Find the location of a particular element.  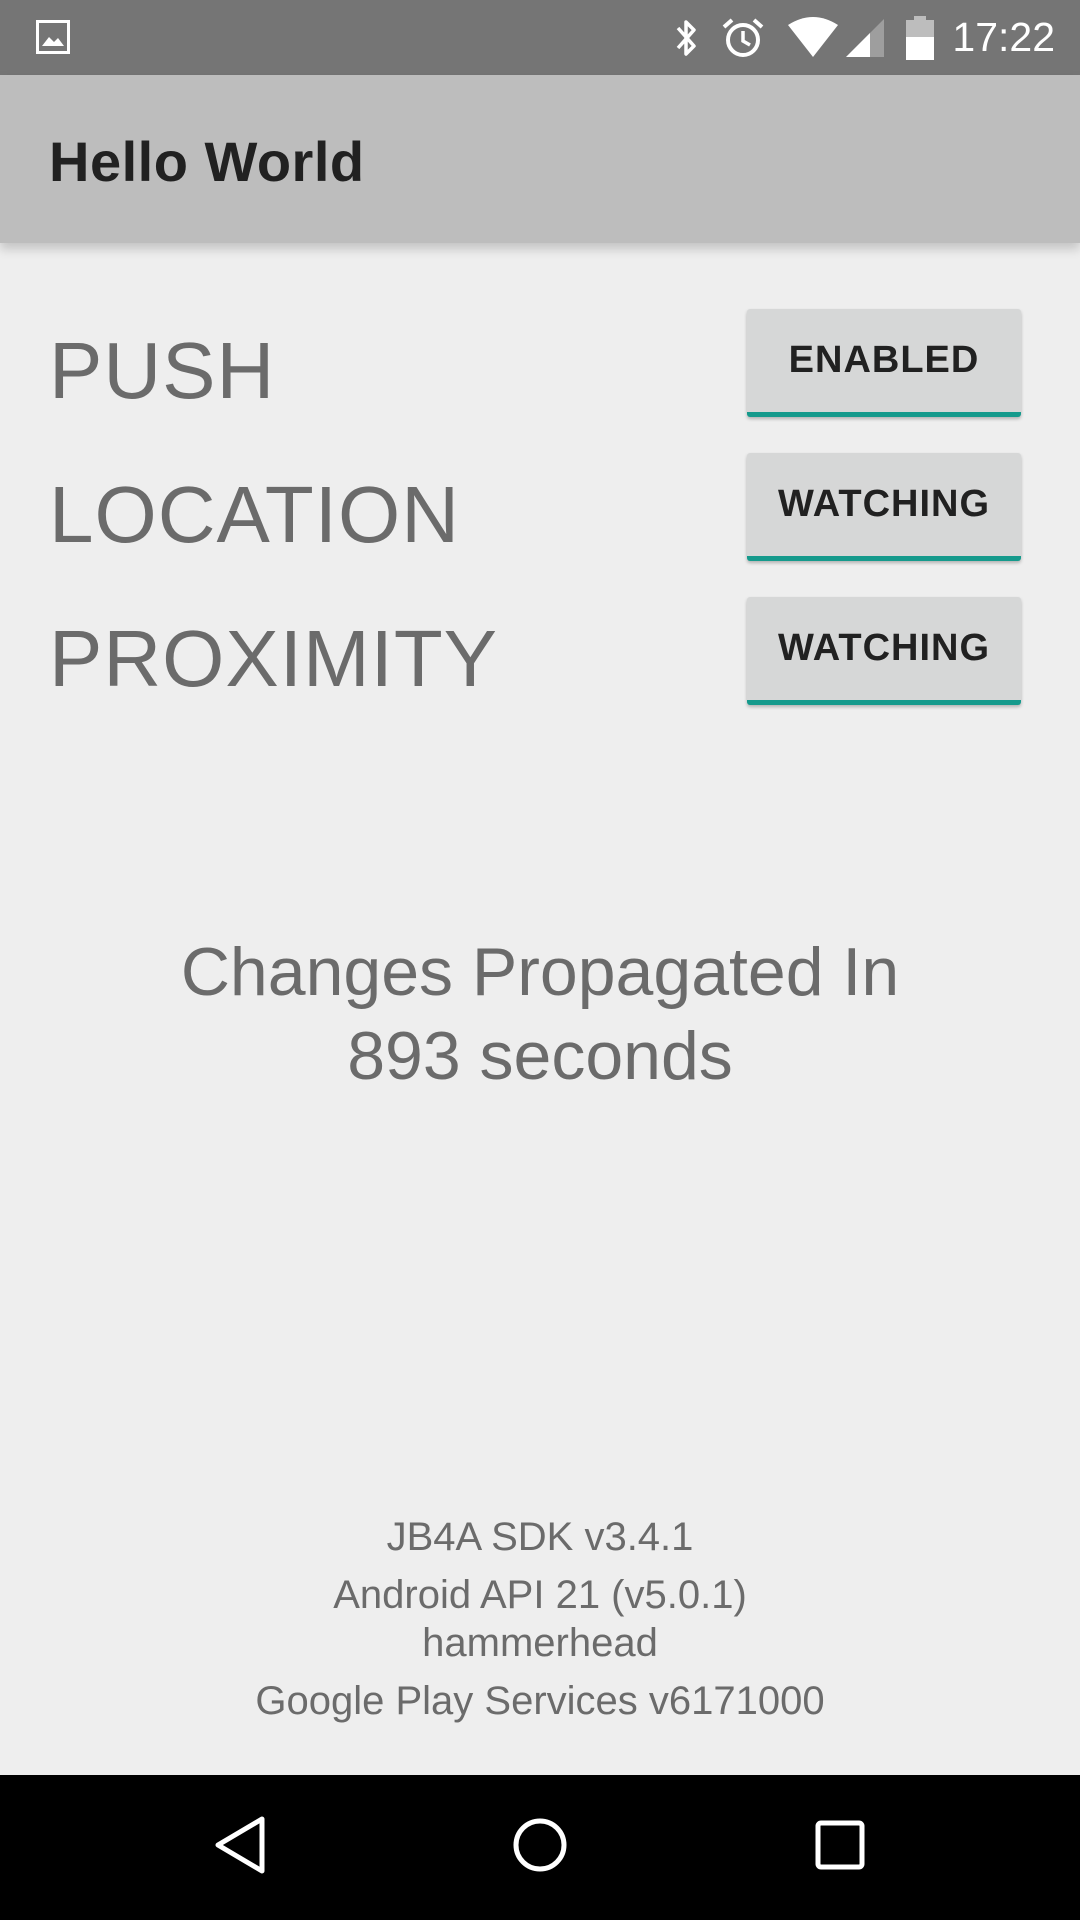

home-icon is located at coordinates (540, 1847).